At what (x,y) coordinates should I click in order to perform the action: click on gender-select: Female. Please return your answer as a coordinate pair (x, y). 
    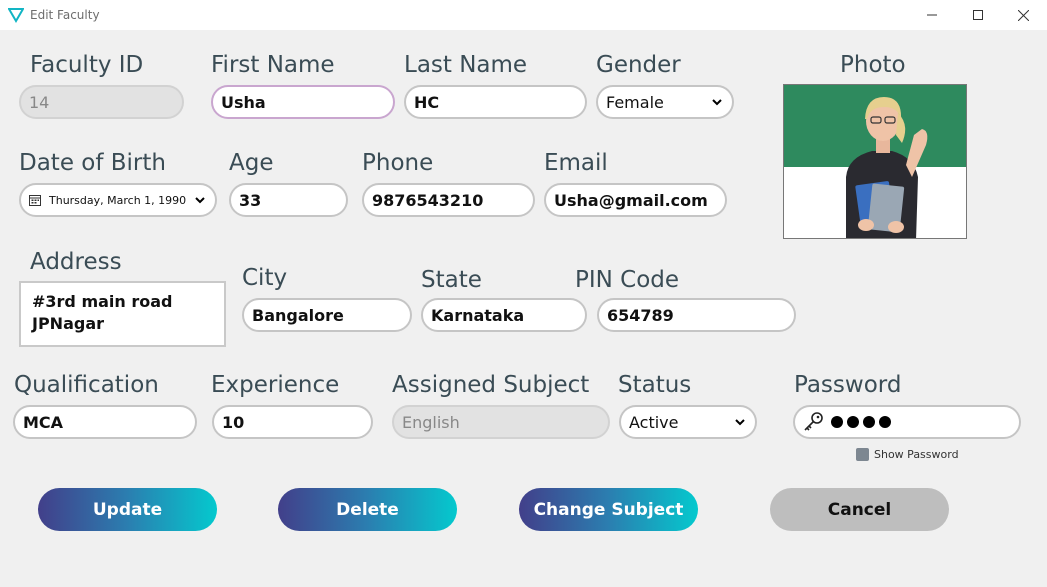
    Looking at the image, I should click on (665, 102).